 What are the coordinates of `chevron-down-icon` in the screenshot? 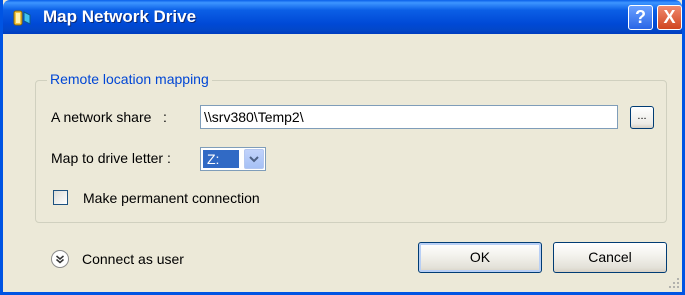 It's located at (254, 159).